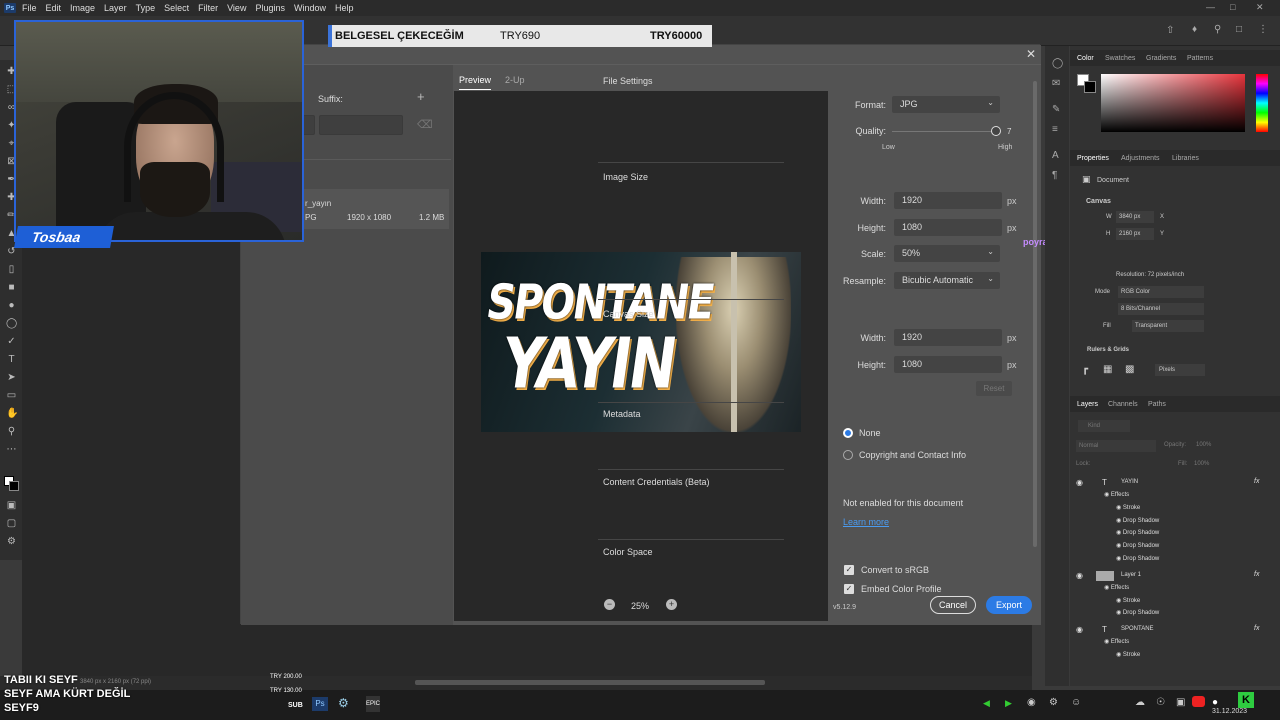  Describe the element at coordinates (943, 131) in the screenshot. I see `quality-slider-track` at that location.